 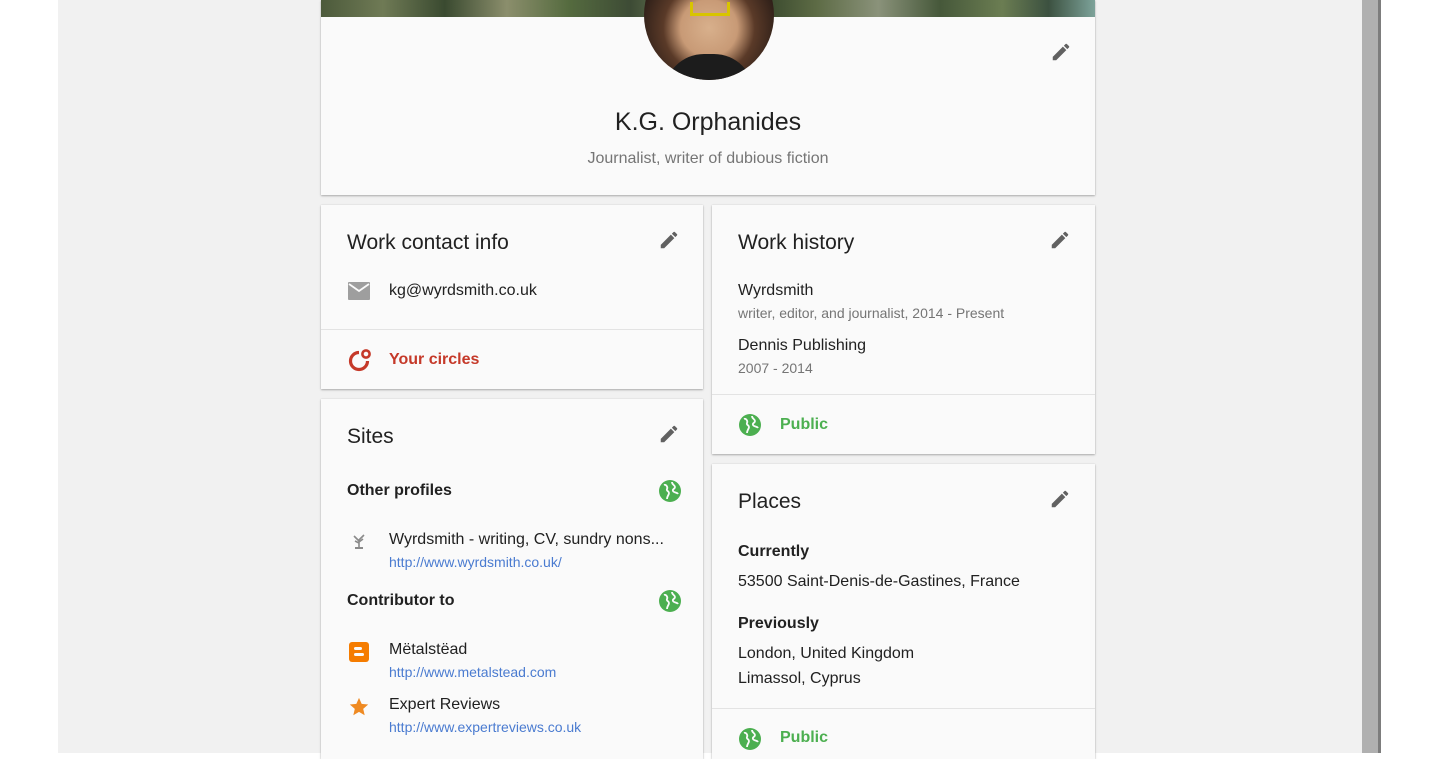 What do you see at coordinates (879, 581) in the screenshot?
I see `current-place: 53500 Saint-Denis-de-Gastines, France` at bounding box center [879, 581].